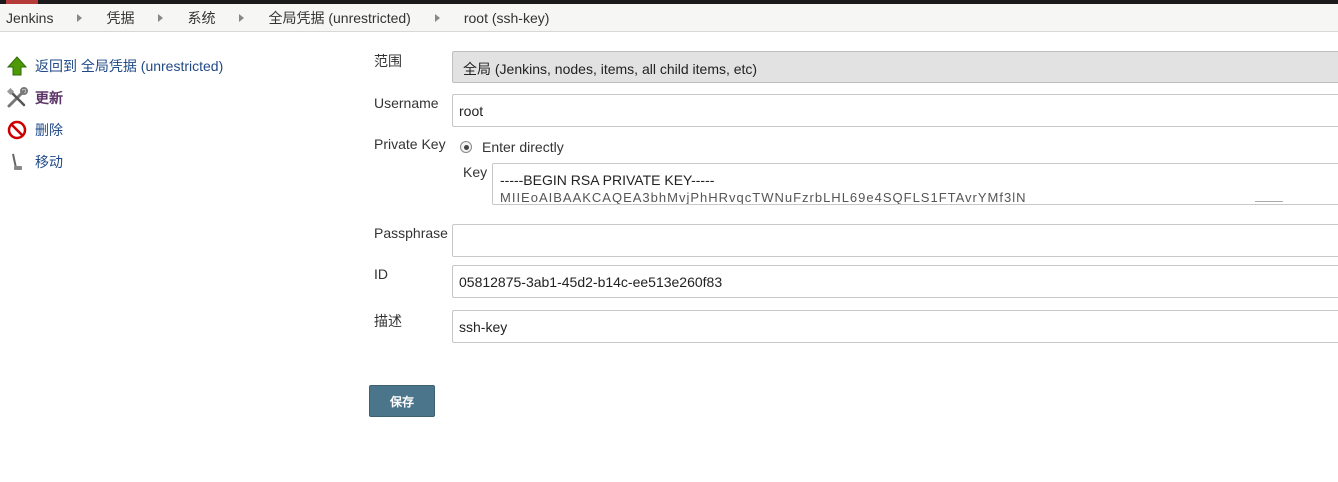 This screenshot has height=482, width=1338. What do you see at coordinates (171, 162) in the screenshot?
I see `sidebar-item-move: 移动` at bounding box center [171, 162].